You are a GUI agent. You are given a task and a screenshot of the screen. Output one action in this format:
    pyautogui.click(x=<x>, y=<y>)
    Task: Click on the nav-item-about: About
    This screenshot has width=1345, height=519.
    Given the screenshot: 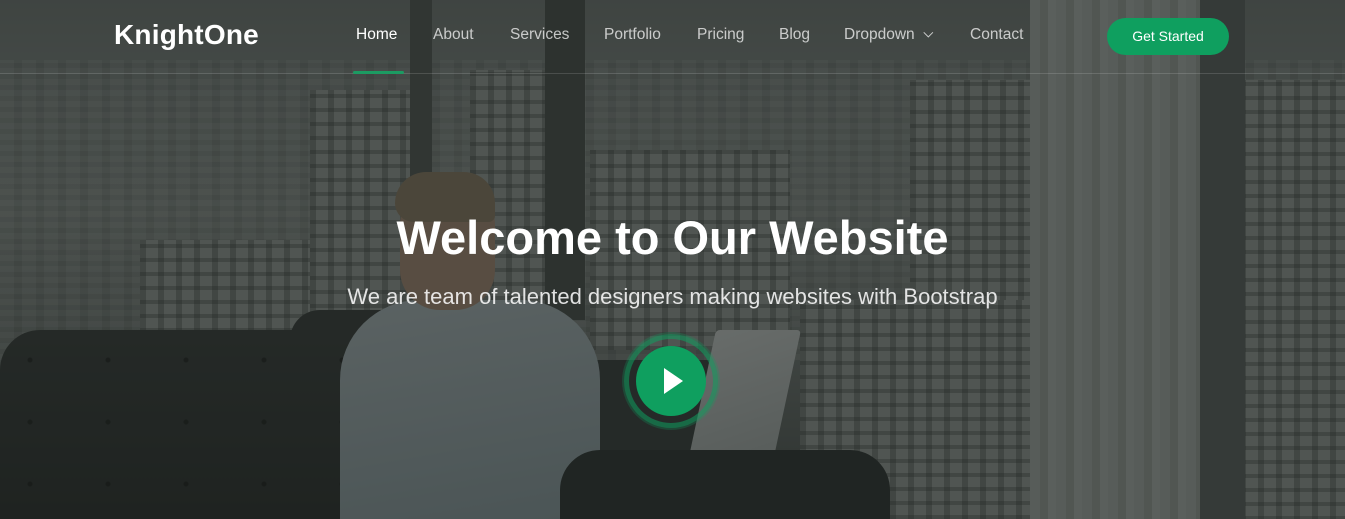 What is the action you would take?
    pyautogui.click(x=453, y=35)
    